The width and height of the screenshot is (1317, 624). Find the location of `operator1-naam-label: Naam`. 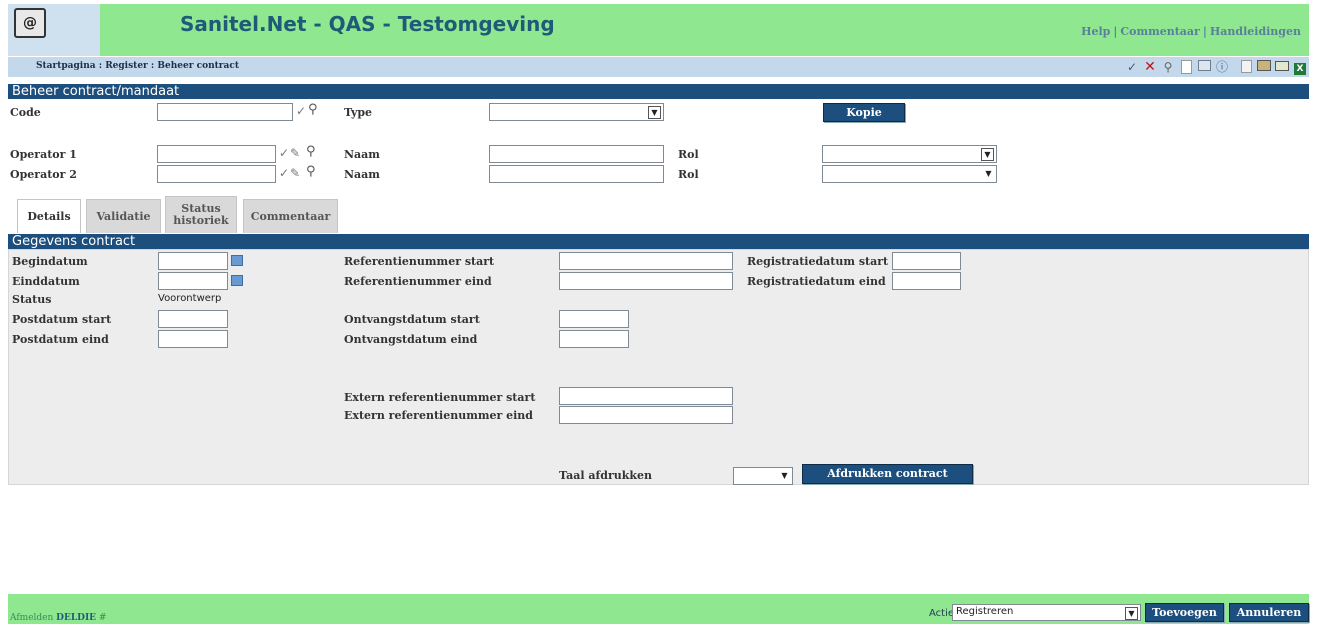

operator1-naam-label: Naam is located at coordinates (362, 154).